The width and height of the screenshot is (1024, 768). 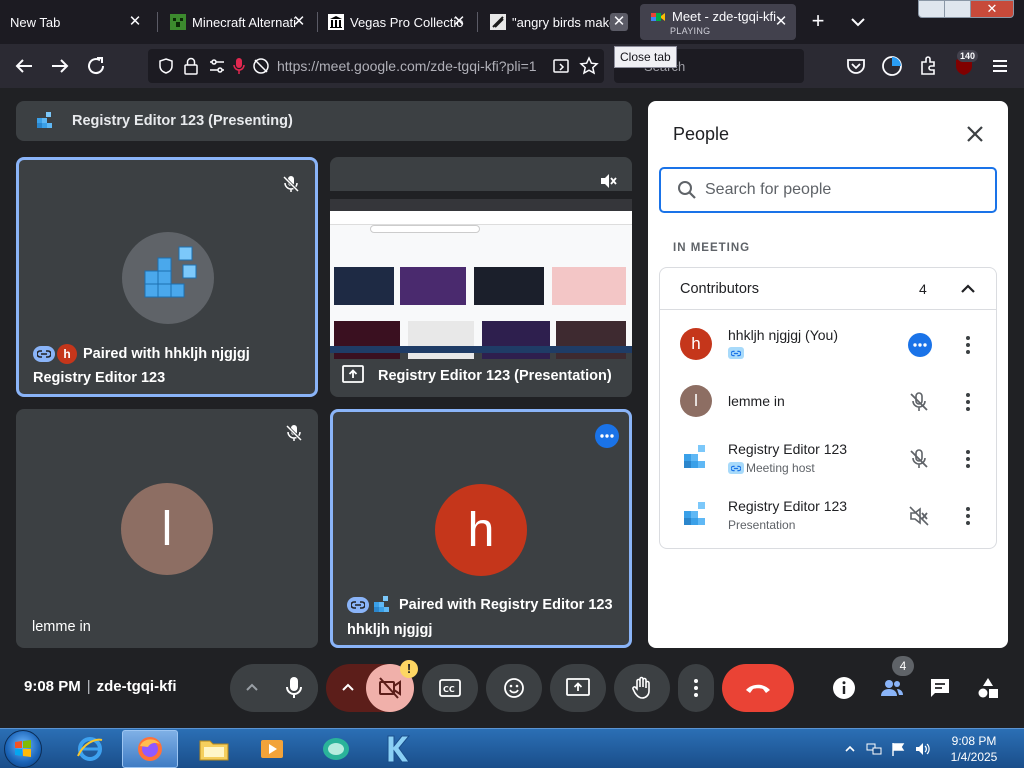 What do you see at coordinates (856, 66) in the screenshot?
I see `pocket-icon` at bounding box center [856, 66].